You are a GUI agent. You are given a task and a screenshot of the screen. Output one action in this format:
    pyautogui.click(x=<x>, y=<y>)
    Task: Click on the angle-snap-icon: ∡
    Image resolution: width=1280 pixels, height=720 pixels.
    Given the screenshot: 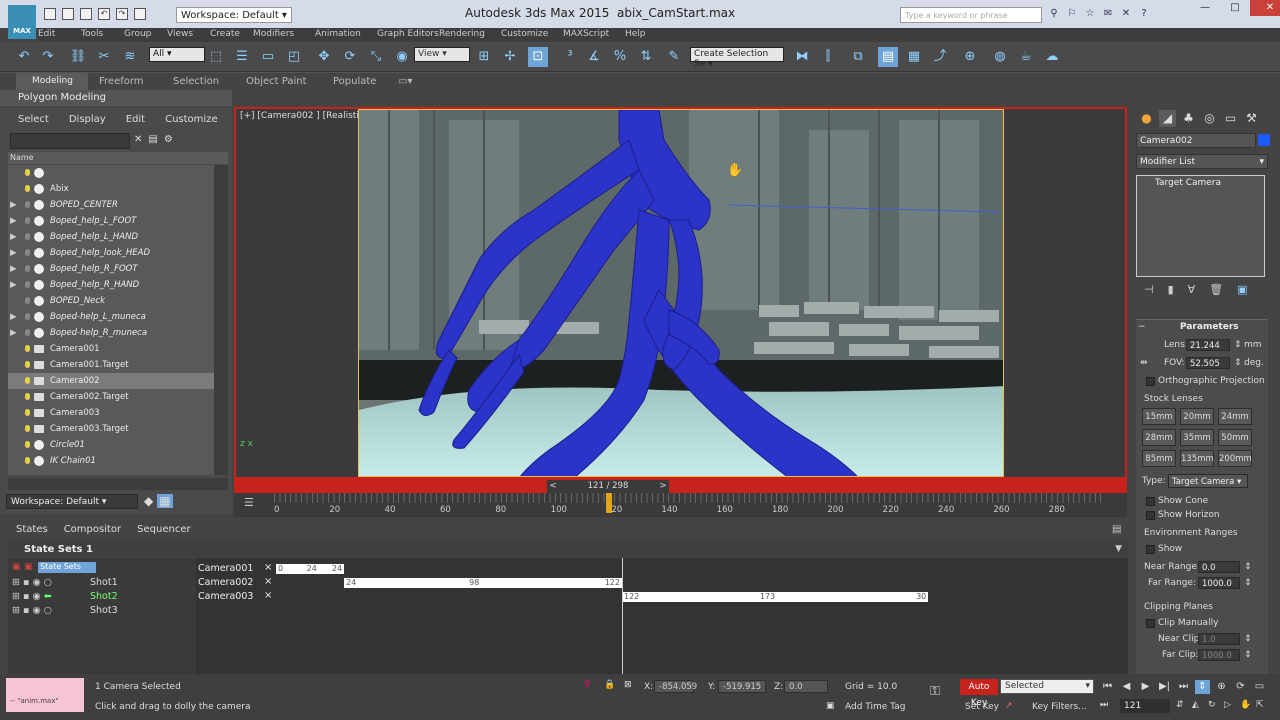 What is the action you would take?
    pyautogui.click(x=594, y=57)
    